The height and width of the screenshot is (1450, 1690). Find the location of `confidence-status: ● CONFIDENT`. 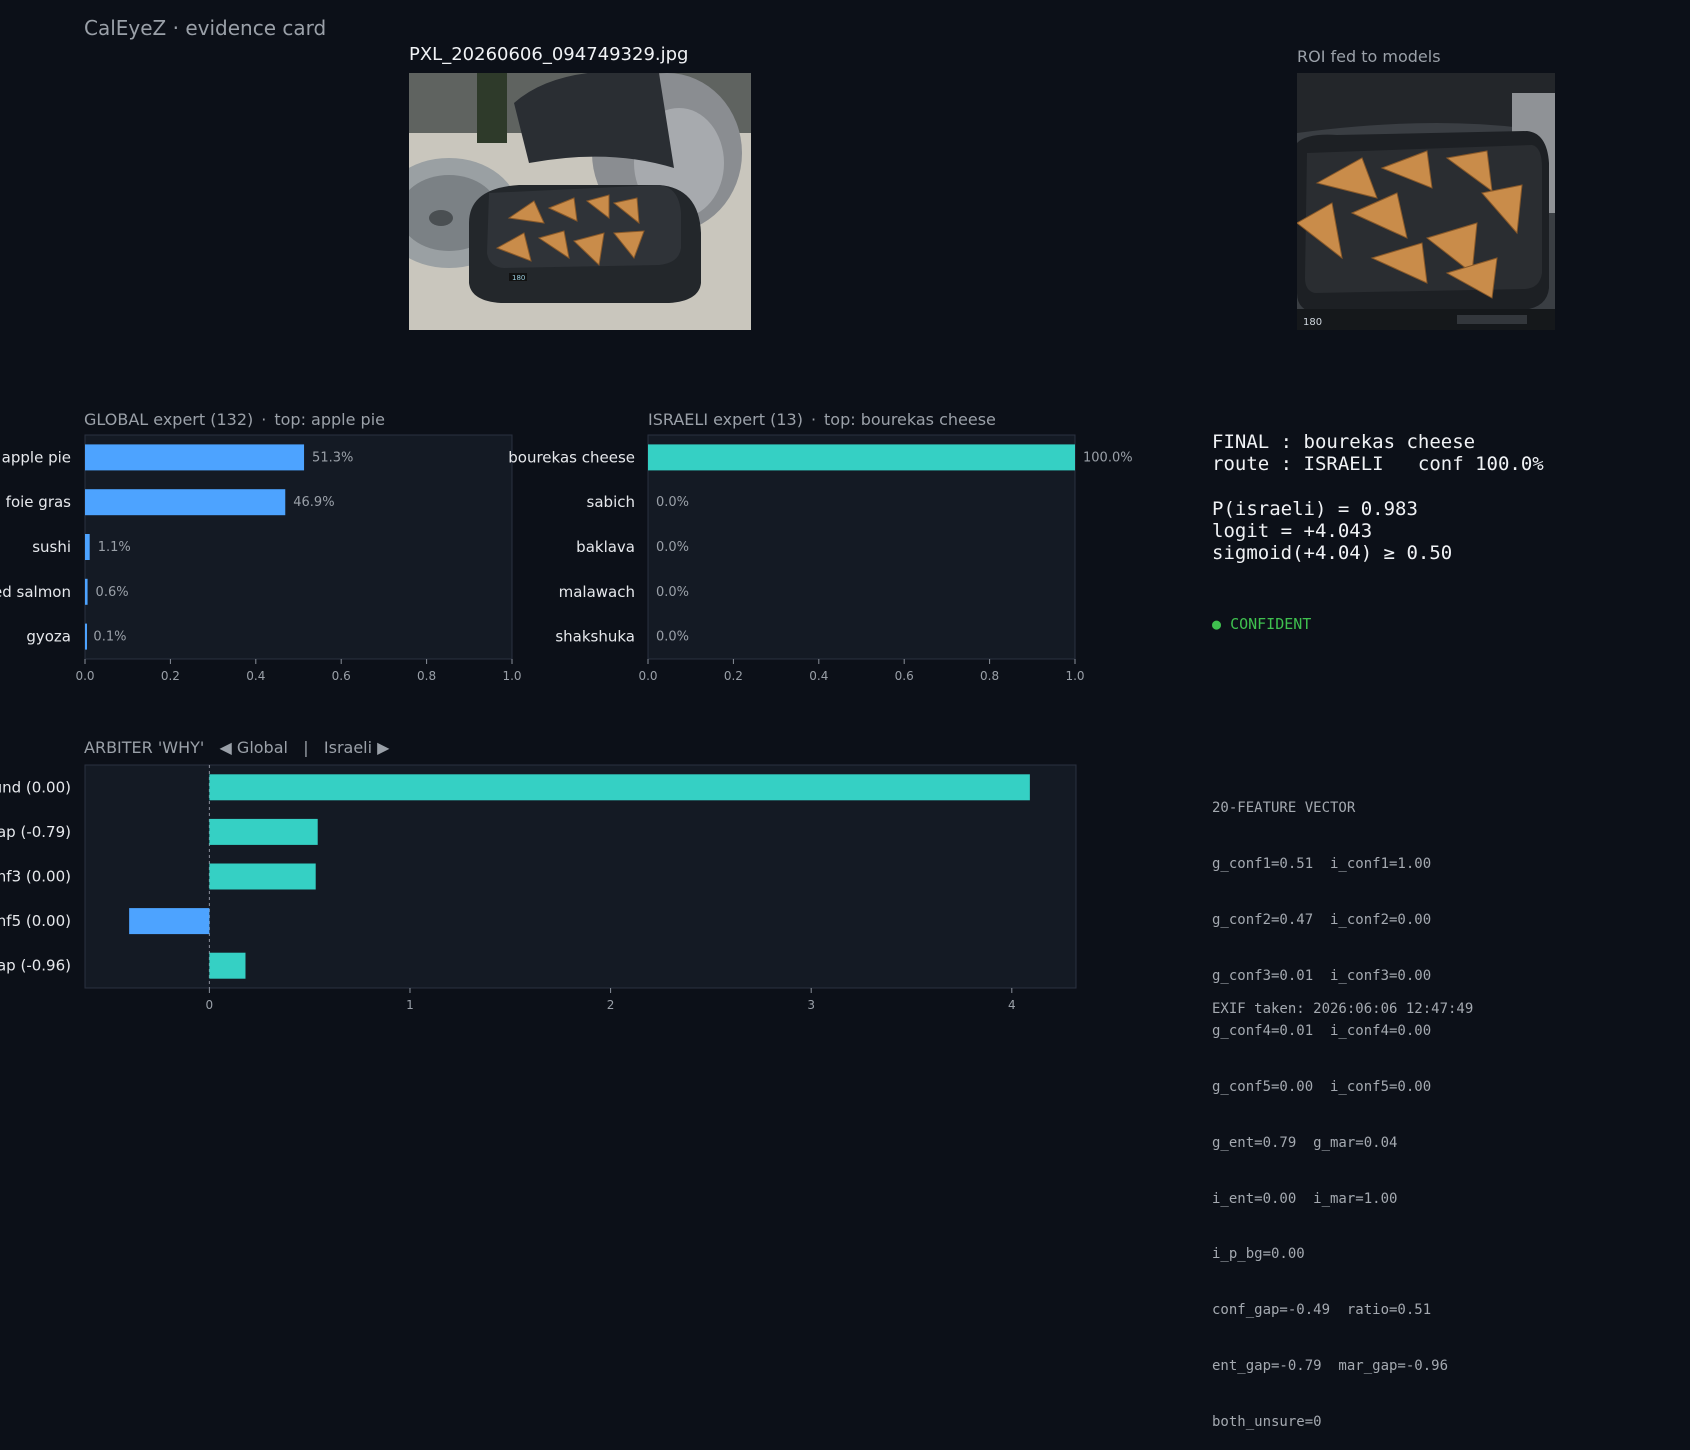

confidence-status: ● CONFIDENT is located at coordinates (1261, 624).